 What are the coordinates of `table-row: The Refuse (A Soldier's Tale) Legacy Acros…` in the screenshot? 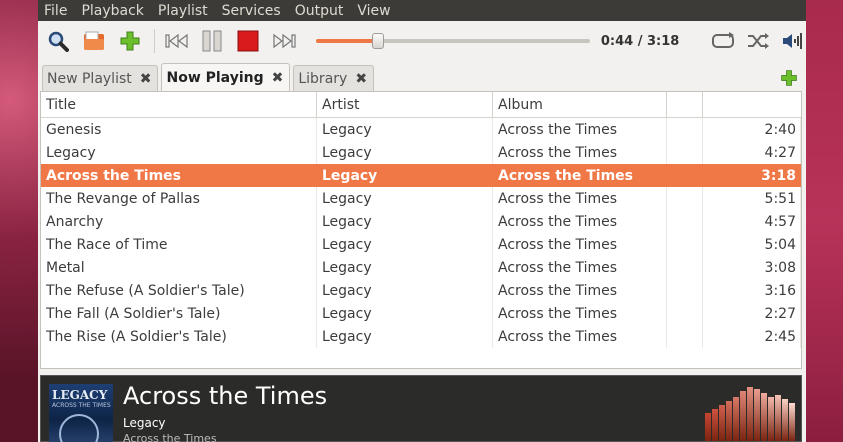 It's located at (421, 290).